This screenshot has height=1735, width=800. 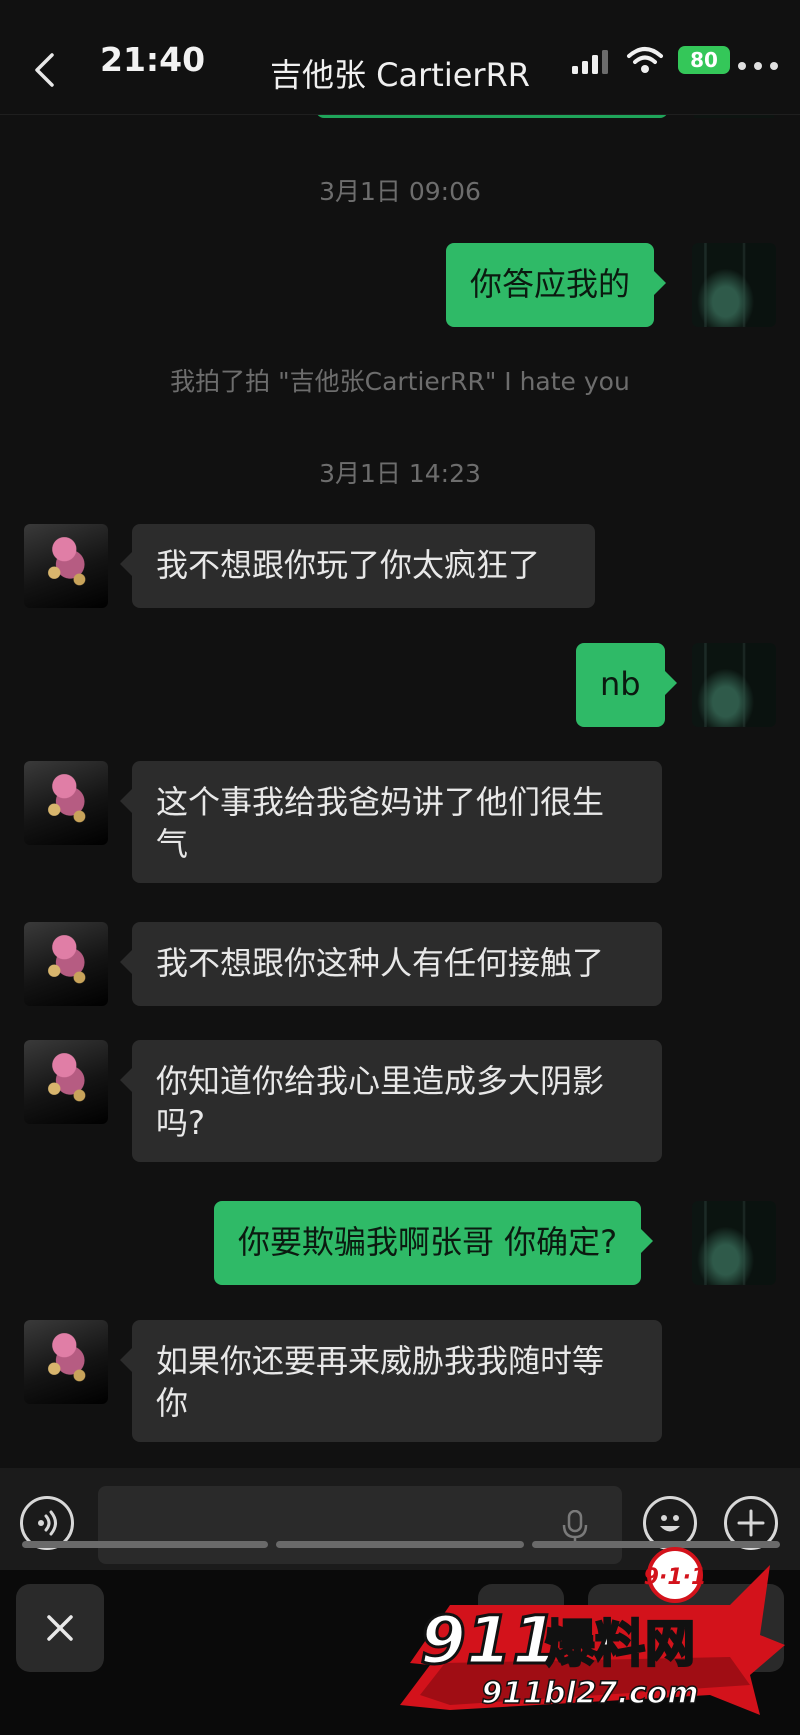 I want to click on chevron-left-icon, so click(x=44, y=70).